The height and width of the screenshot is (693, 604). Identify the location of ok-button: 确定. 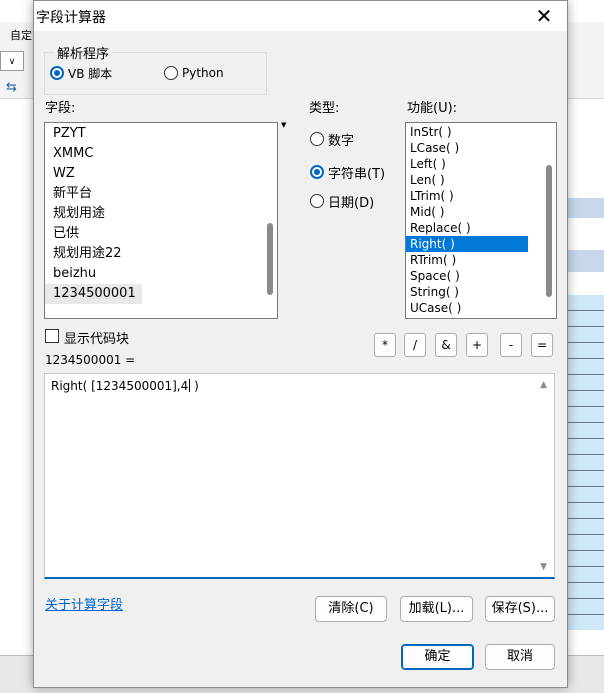
(437, 657).